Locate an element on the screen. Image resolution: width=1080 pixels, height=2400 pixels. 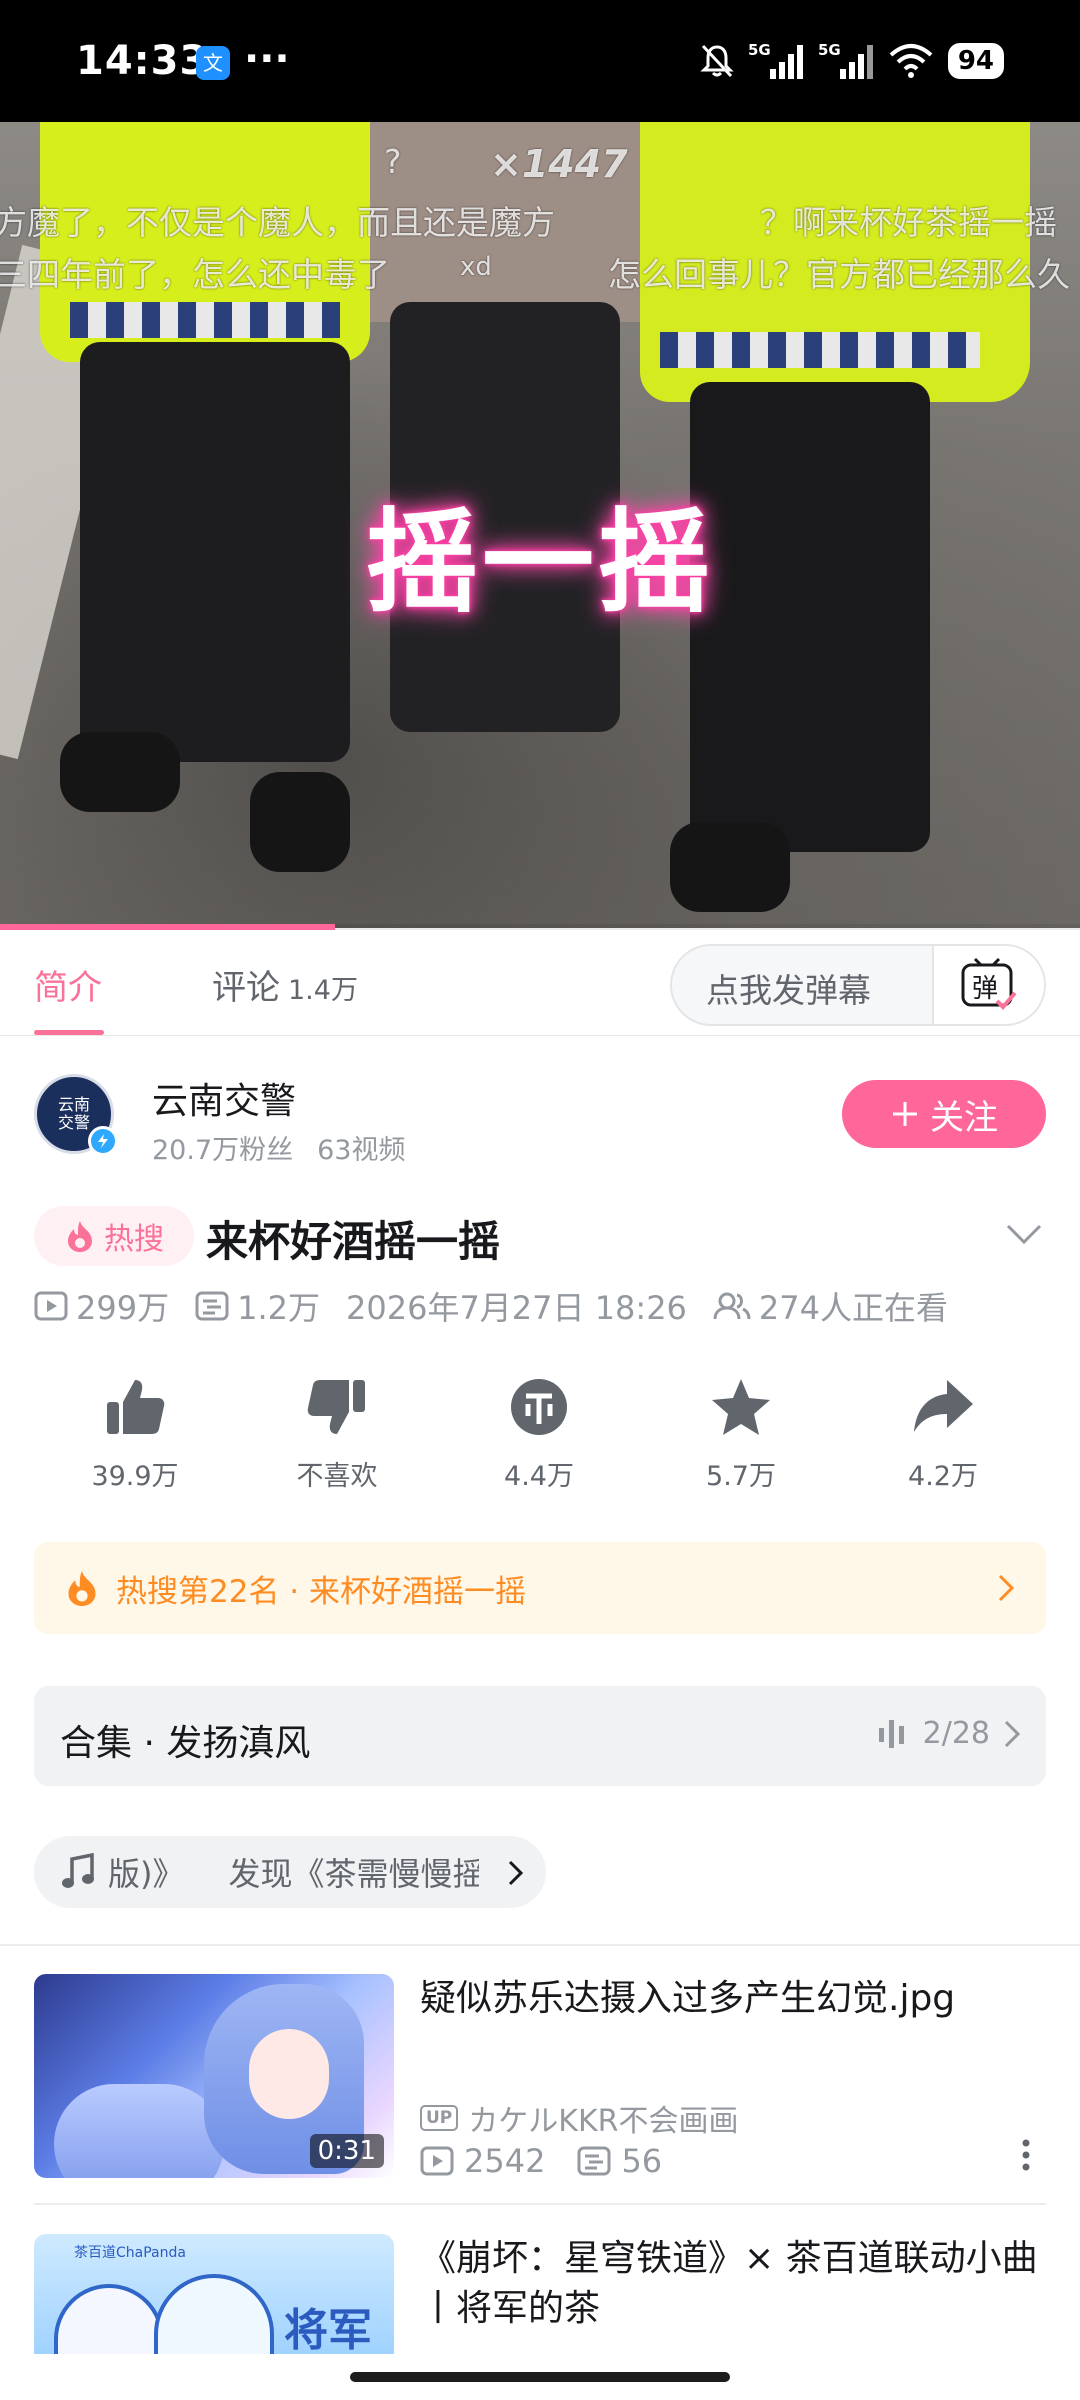
follow-button: 关注 is located at coordinates (944, 1114).